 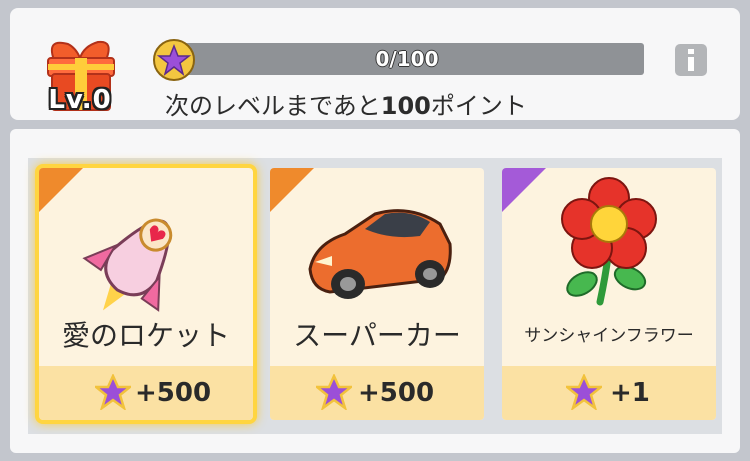 I want to click on level-progress-bar: 0/100, so click(x=407, y=59).